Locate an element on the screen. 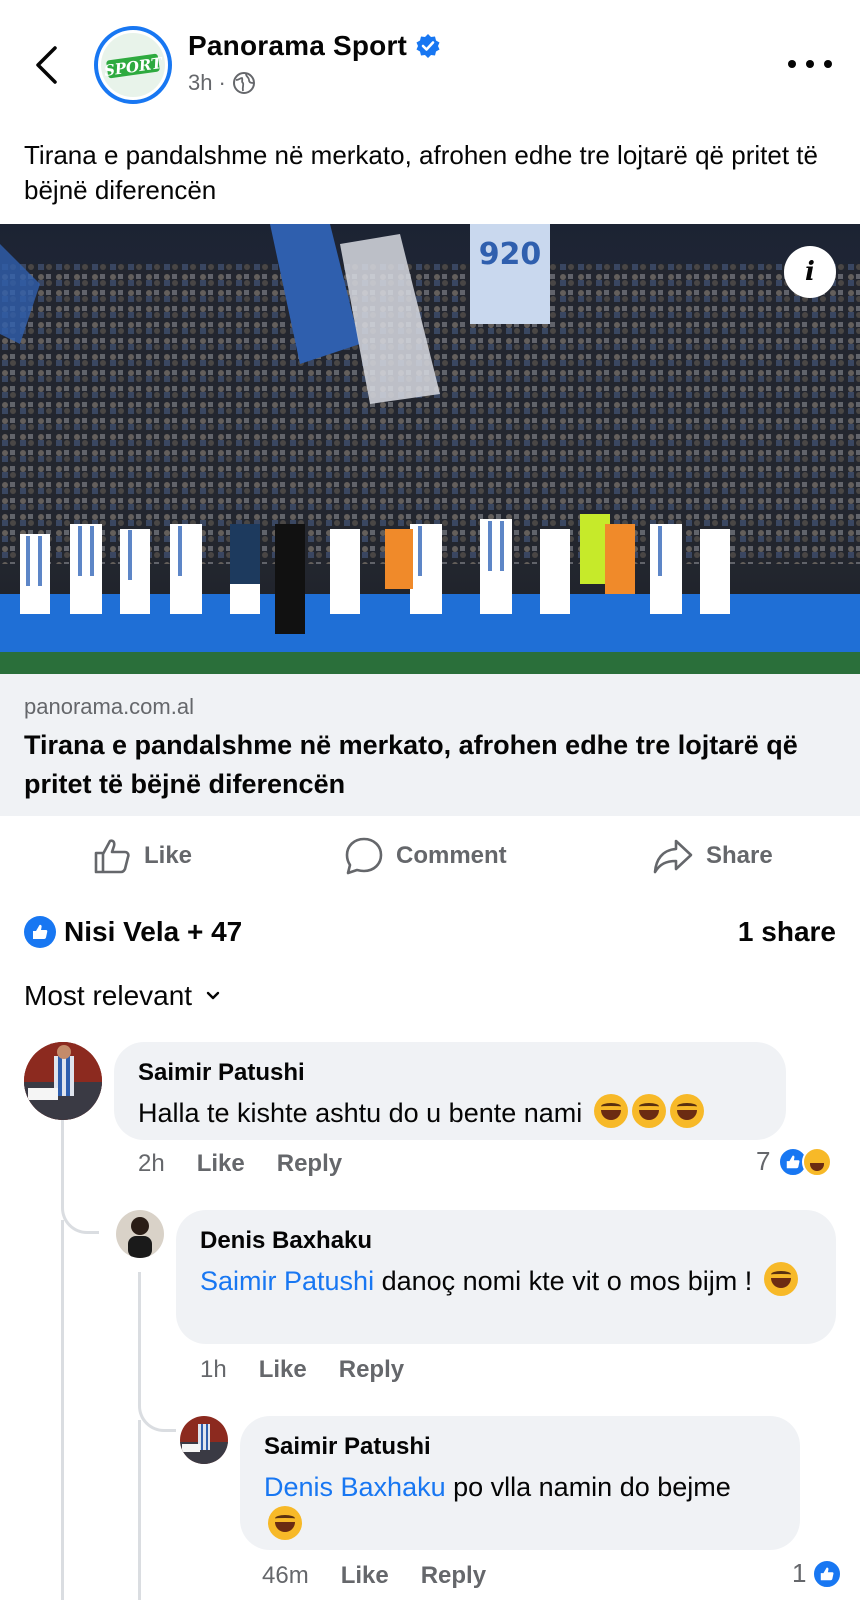 This screenshot has width=860, height=1600. comment-reactions: 1 is located at coordinates (817, 1573).